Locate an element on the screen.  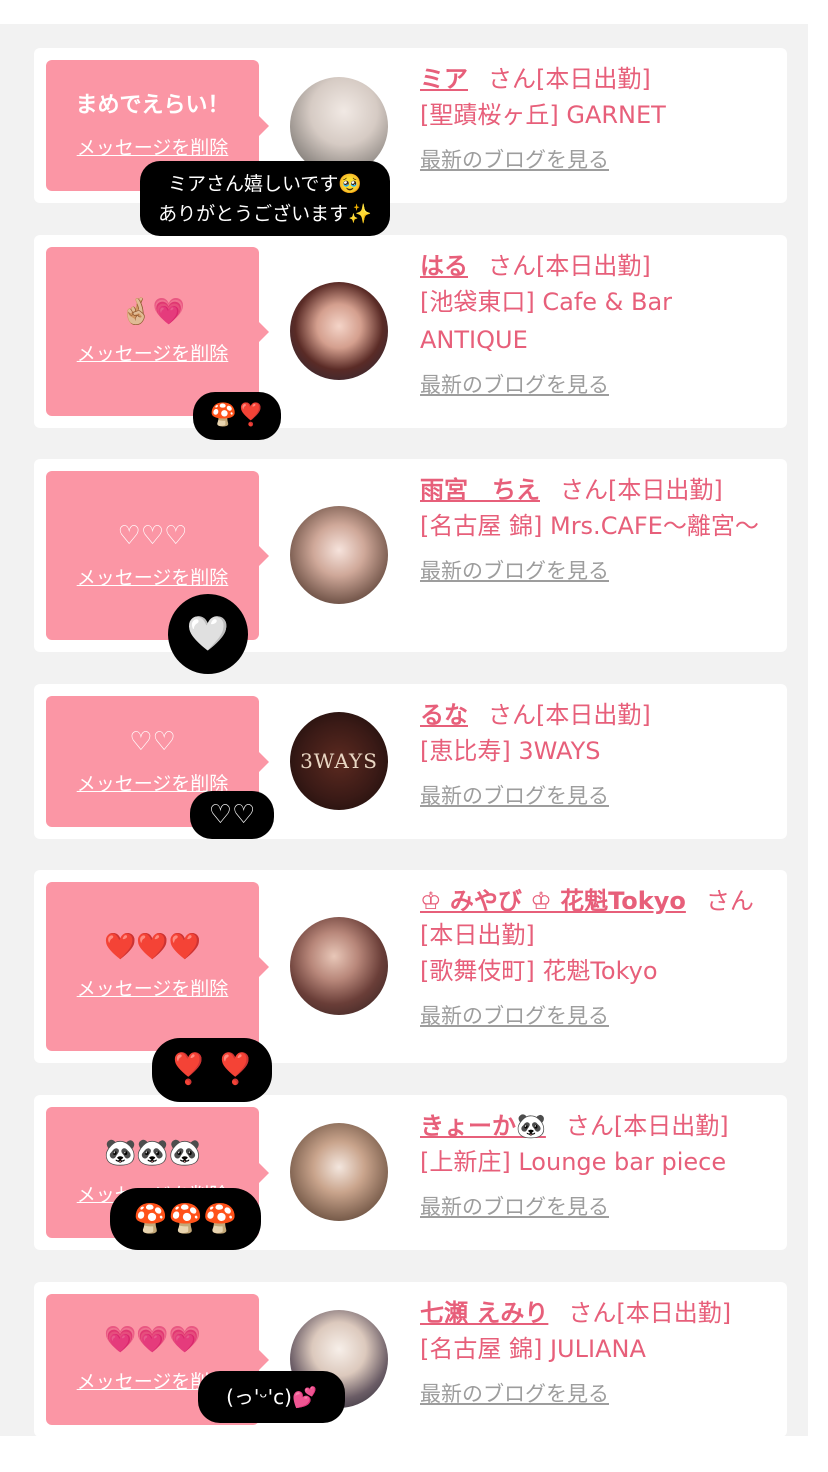
cast-name-line: ♔ みやび ♔ 花魁Tokyo さん [本日出勤] is located at coordinates (597, 918).